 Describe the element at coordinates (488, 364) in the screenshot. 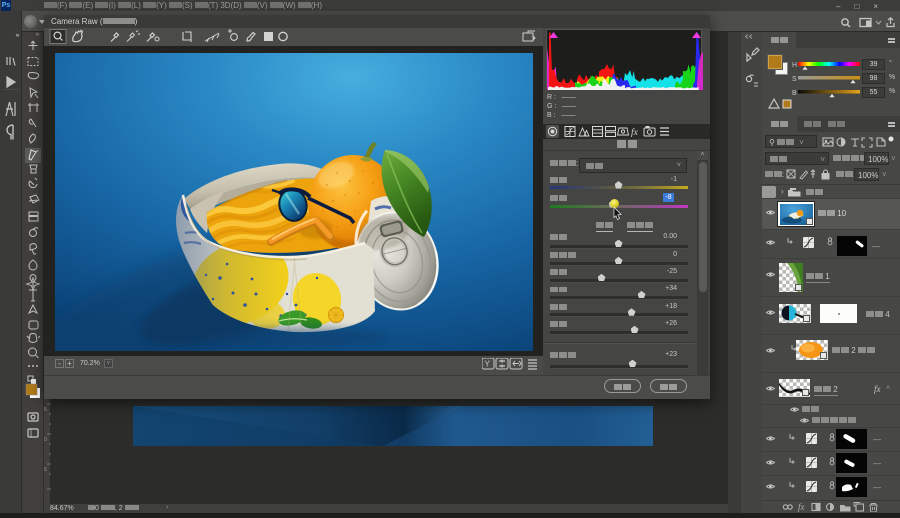

I see `svg-text: Y` at that location.